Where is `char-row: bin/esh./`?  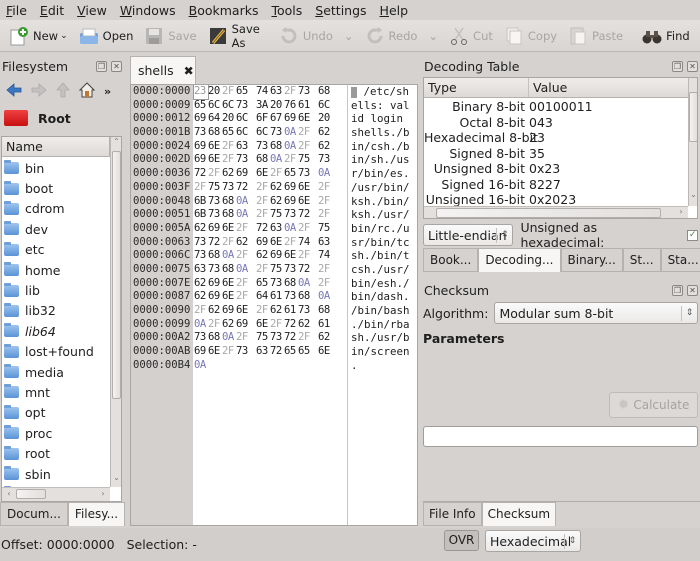
char-row: bin/esh./ is located at coordinates (384, 284).